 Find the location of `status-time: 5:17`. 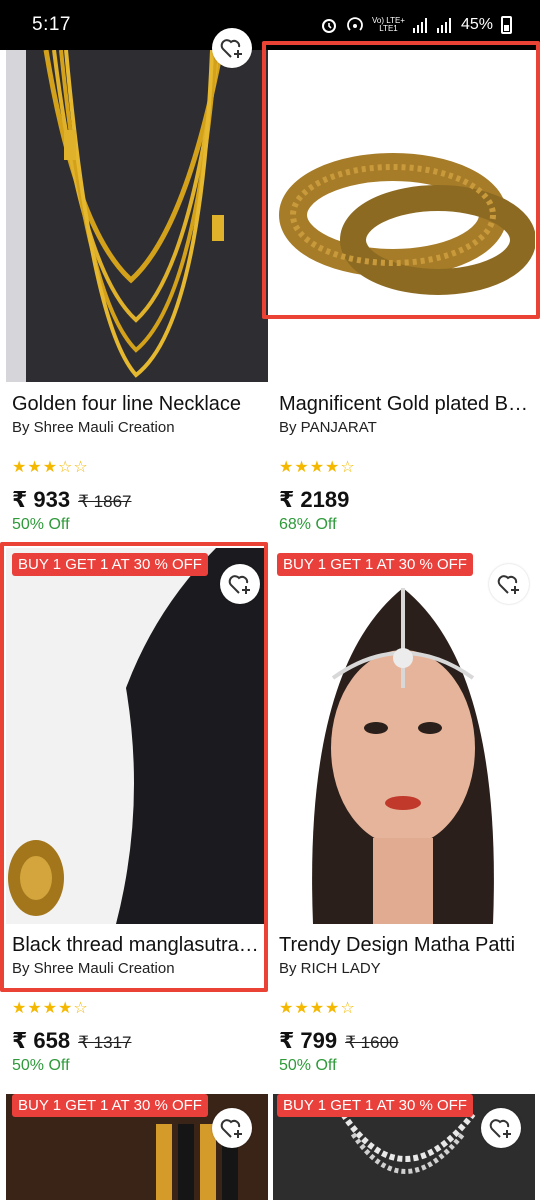

status-time: 5:17 is located at coordinates (51, 24).